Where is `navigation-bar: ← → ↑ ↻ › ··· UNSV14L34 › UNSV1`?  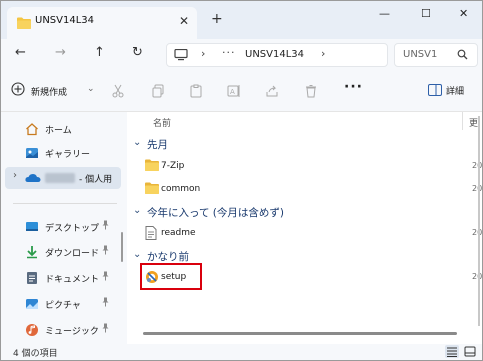
navigation-bar: ← → ↑ ↻ › ··· UNSV14L34 › UNSV1 is located at coordinates (241, 54).